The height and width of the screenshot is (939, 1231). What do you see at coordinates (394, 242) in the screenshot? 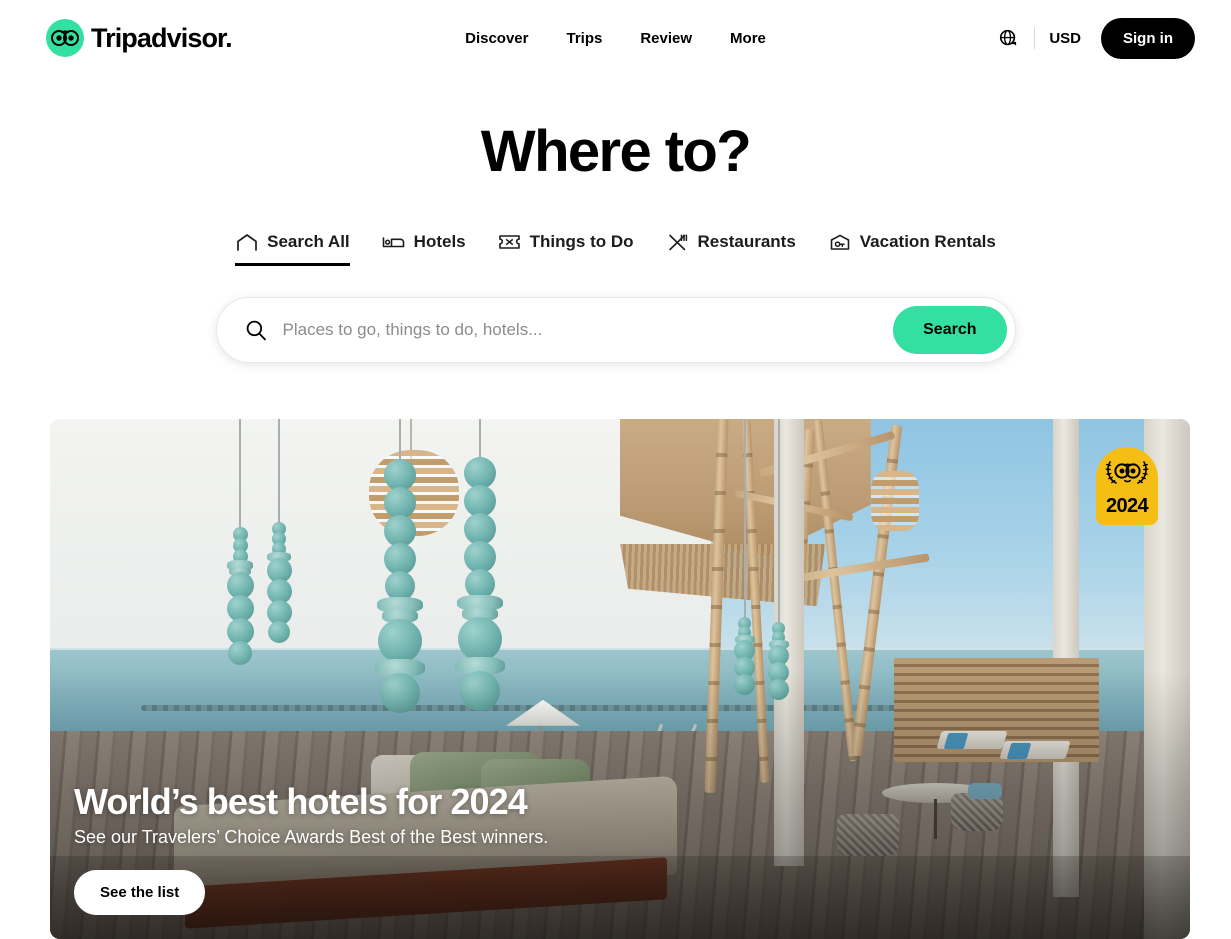
I see `bed-icon` at bounding box center [394, 242].